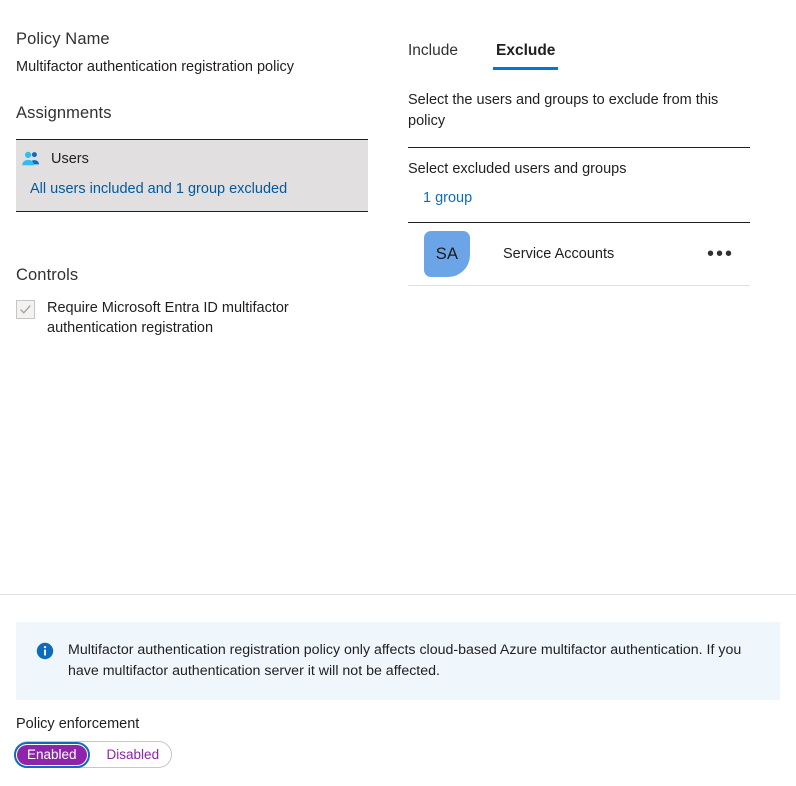 This screenshot has height=786, width=796. Describe the element at coordinates (63, 39) in the screenshot. I see `policy-name-label: Policy Name` at that location.